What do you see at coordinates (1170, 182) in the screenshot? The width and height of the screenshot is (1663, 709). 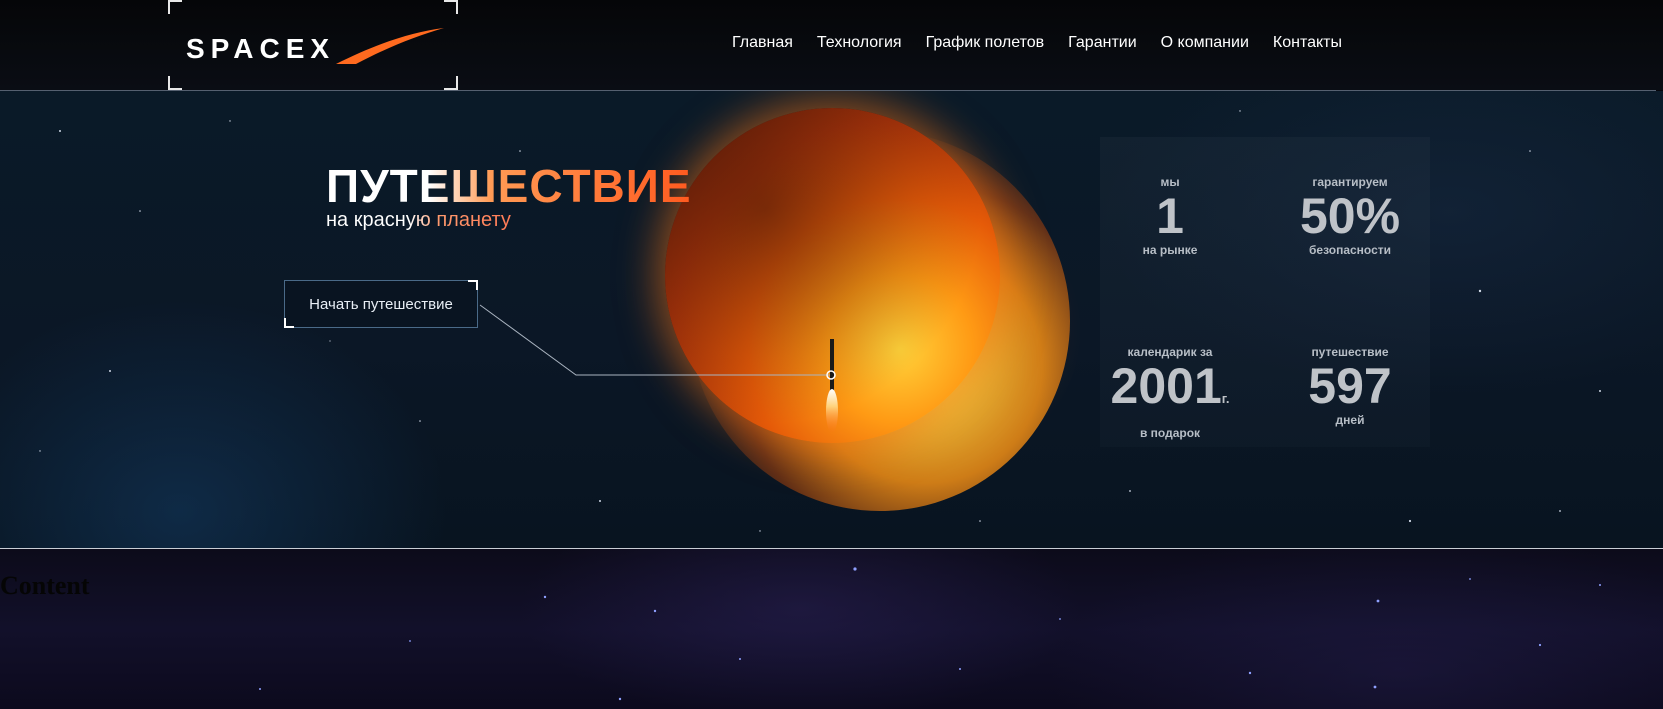 I see `stat-top-label: мы` at bounding box center [1170, 182].